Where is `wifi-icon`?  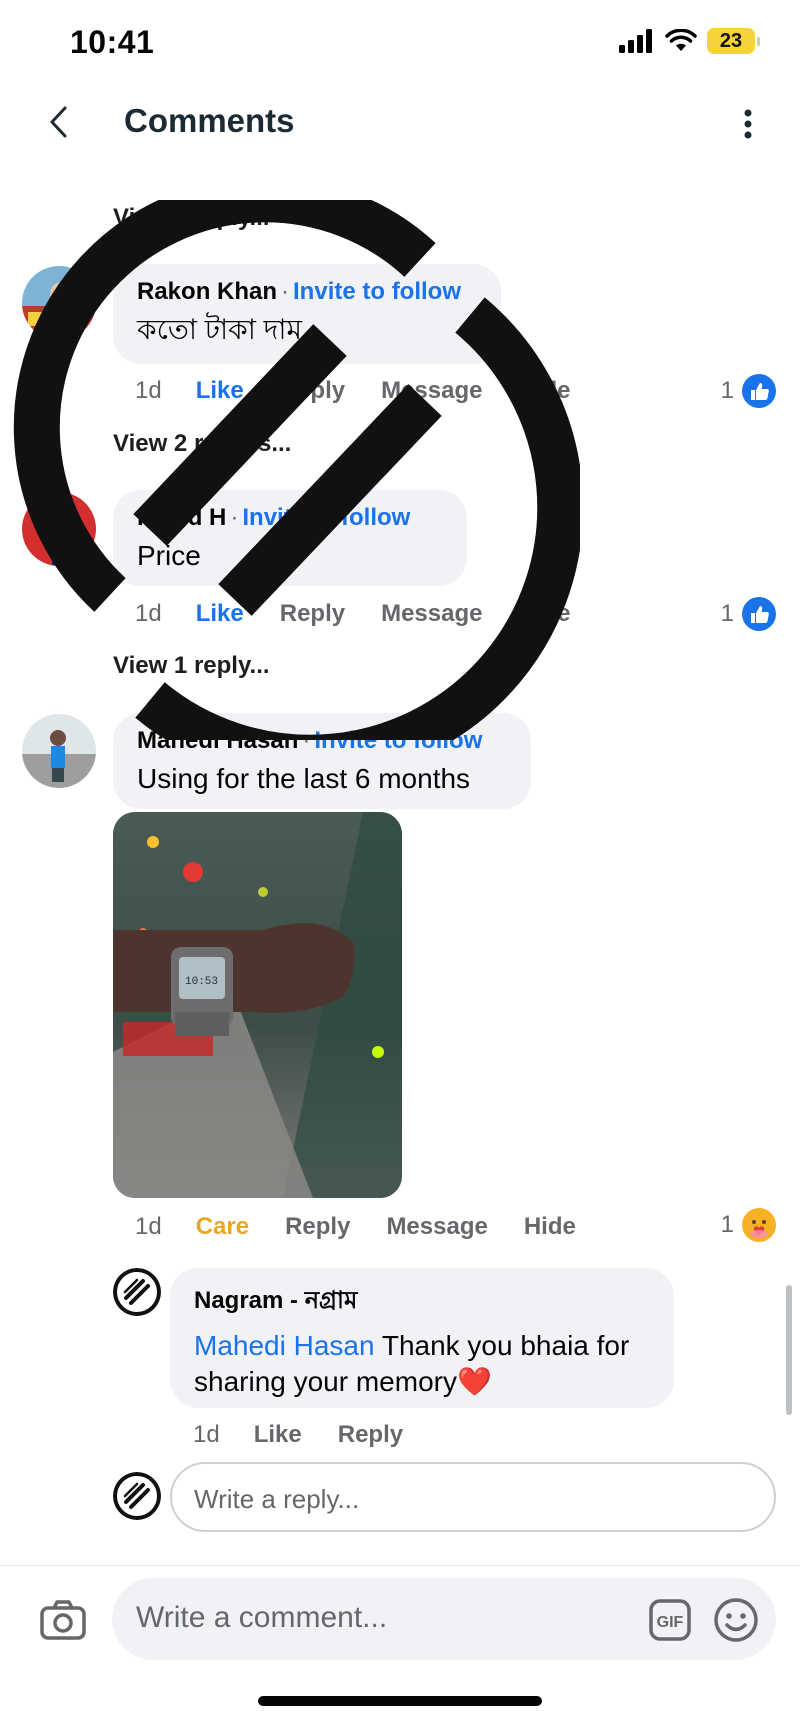
wifi-icon is located at coordinates (681, 40).